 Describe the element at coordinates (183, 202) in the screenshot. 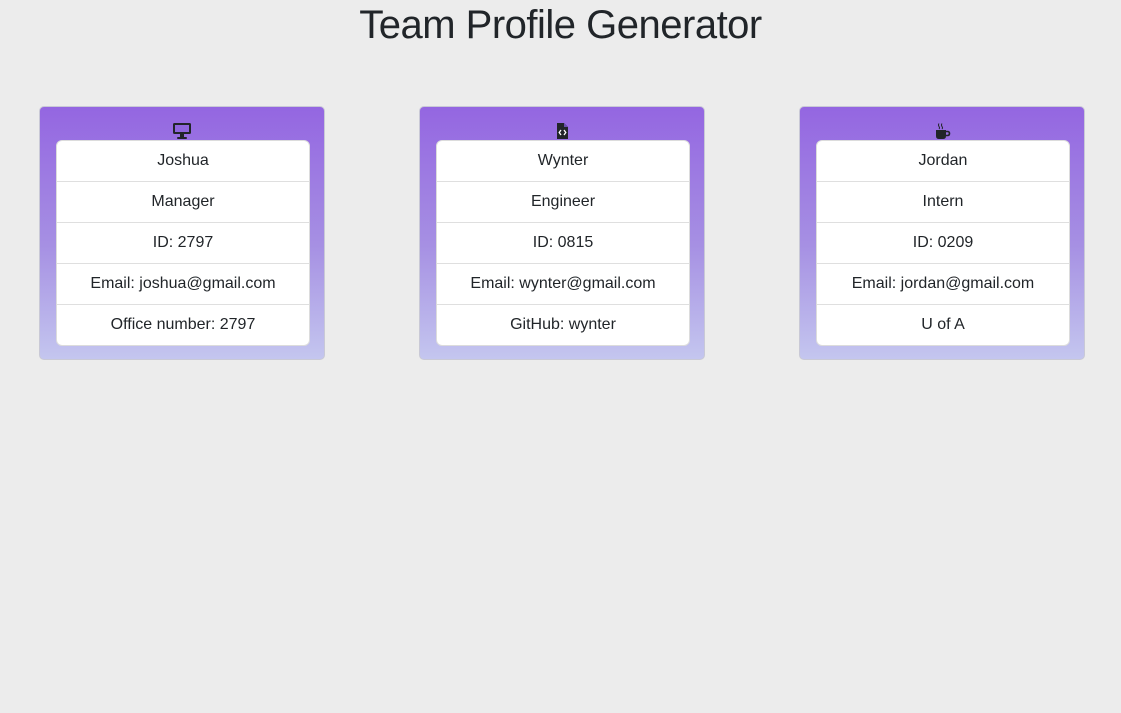

I see `employee-role: Manager` at that location.